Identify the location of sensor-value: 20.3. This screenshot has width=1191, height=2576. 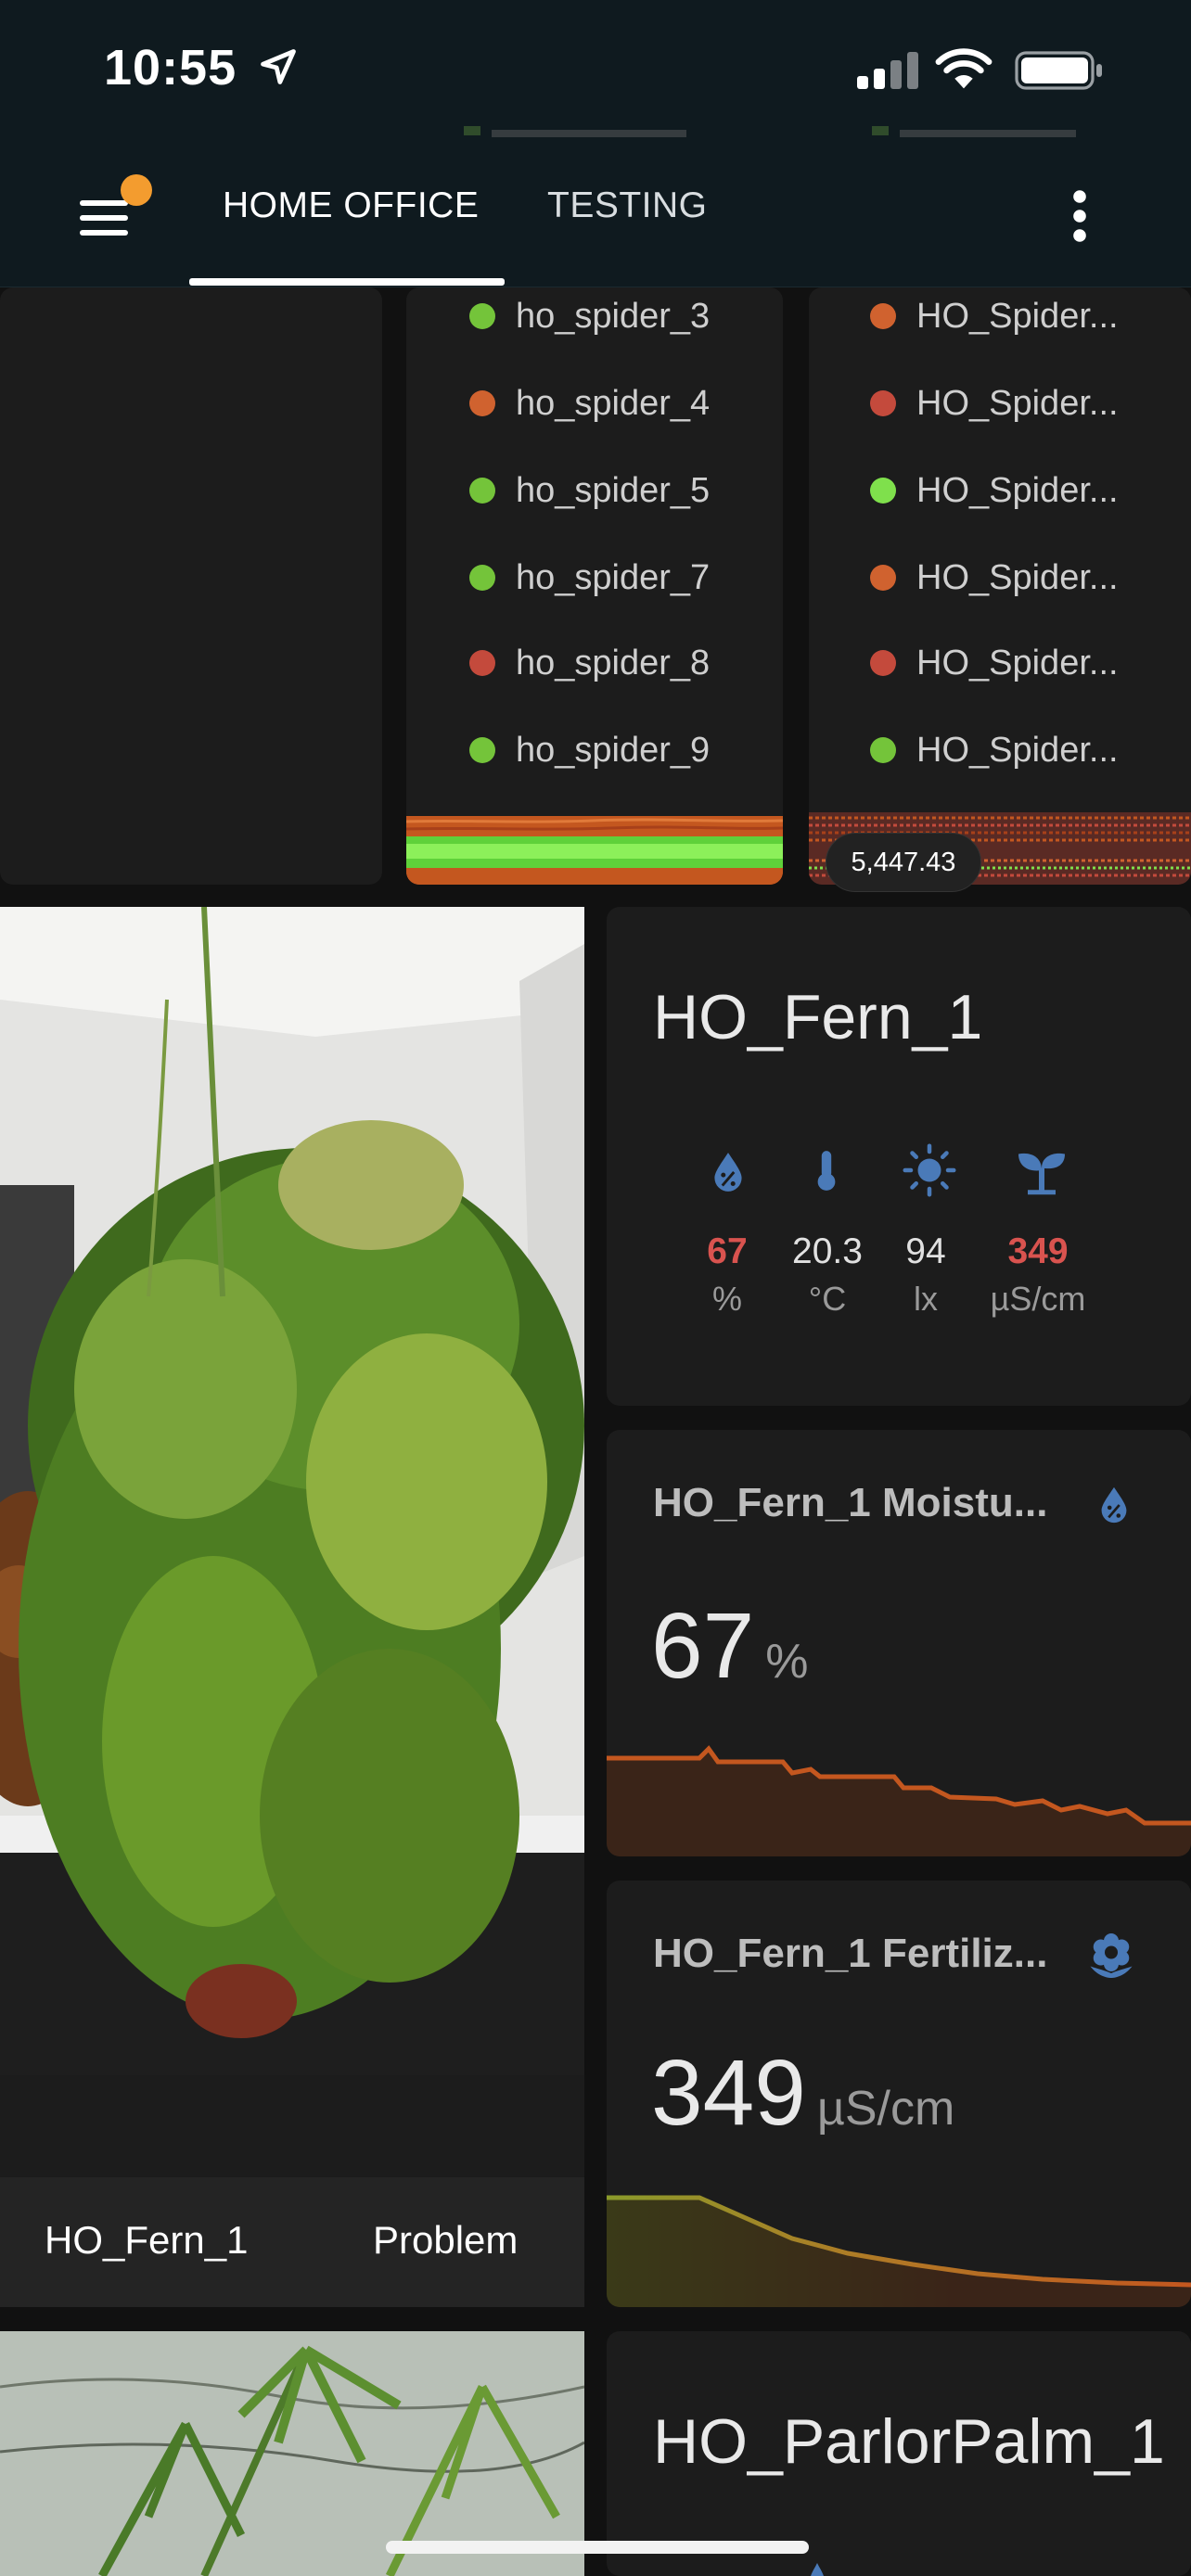
(827, 1251).